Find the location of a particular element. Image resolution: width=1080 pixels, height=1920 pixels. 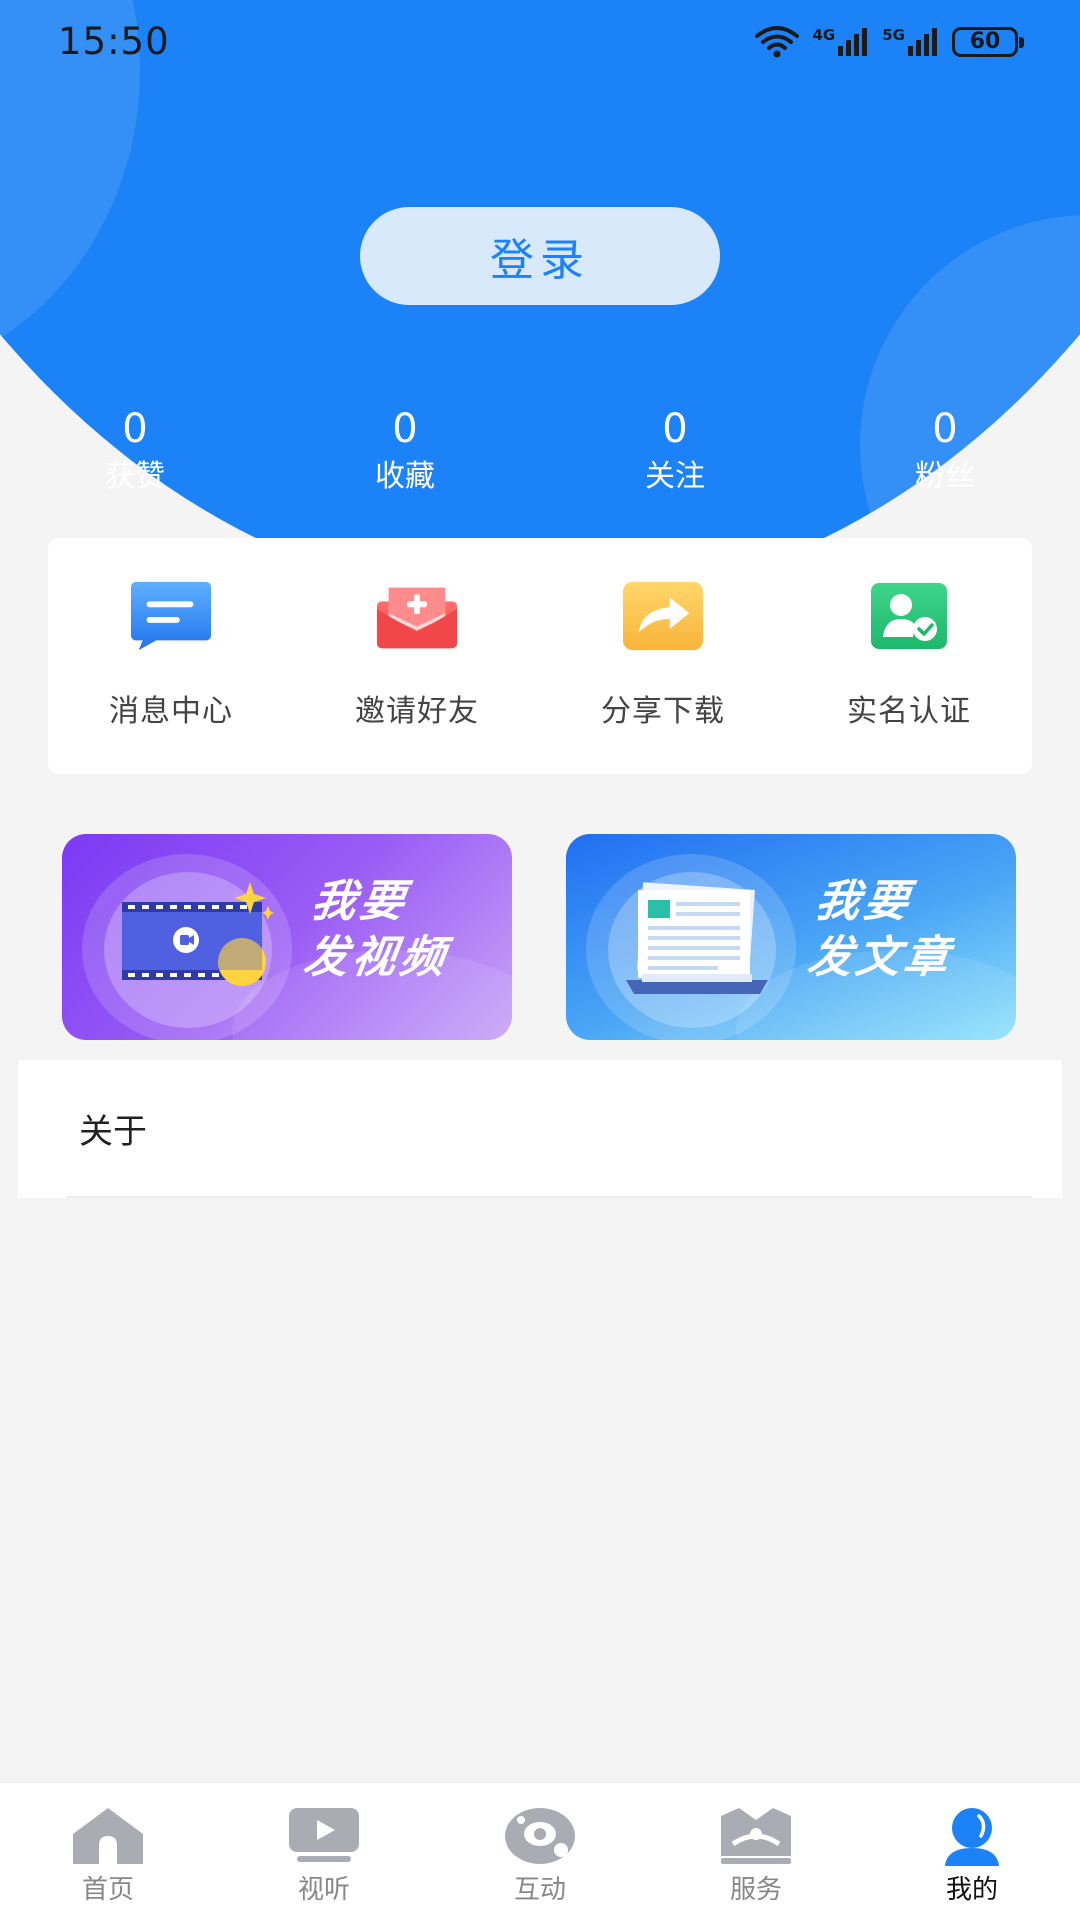

nav-item-home: 首页 is located at coordinates (108, 1851).